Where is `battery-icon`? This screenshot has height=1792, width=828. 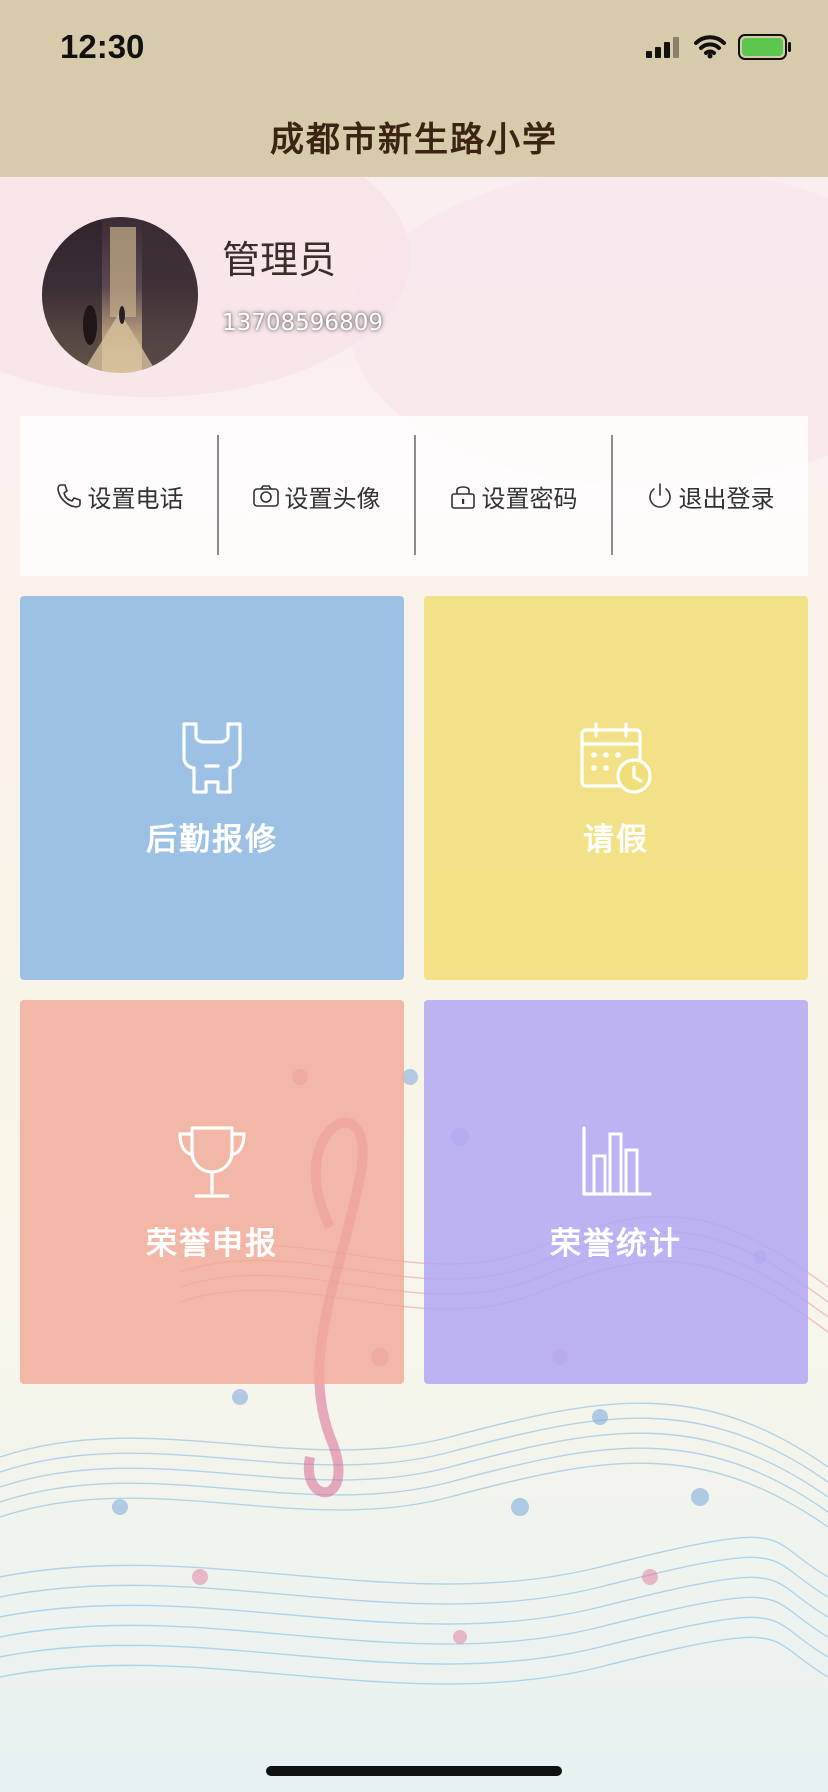 battery-icon is located at coordinates (764, 47).